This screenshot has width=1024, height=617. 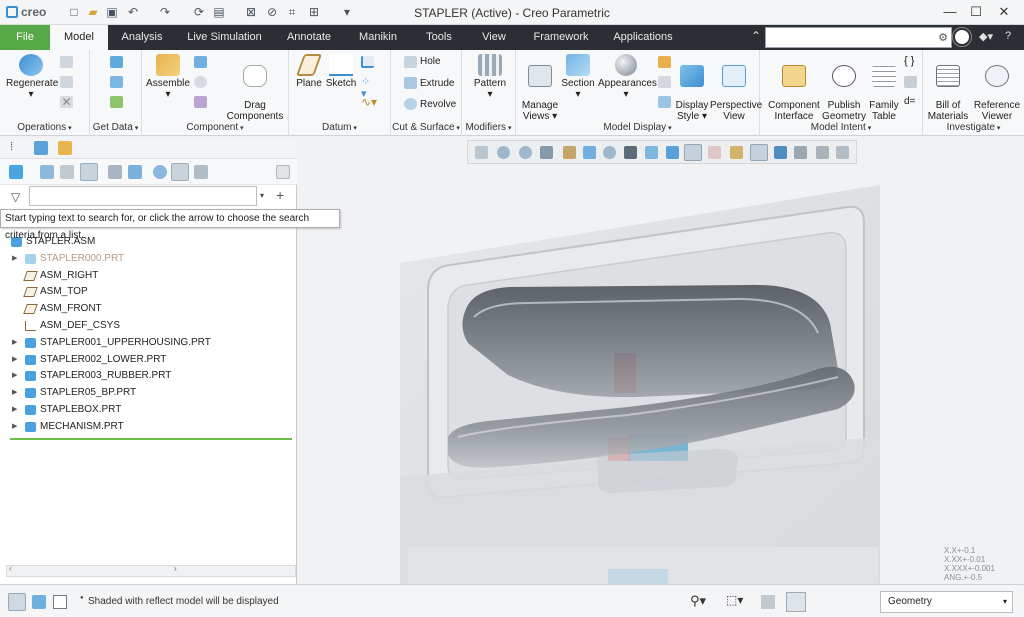 What do you see at coordinates (255, 88) in the screenshot?
I see `drag-components-button: Drag Components` at bounding box center [255, 88].